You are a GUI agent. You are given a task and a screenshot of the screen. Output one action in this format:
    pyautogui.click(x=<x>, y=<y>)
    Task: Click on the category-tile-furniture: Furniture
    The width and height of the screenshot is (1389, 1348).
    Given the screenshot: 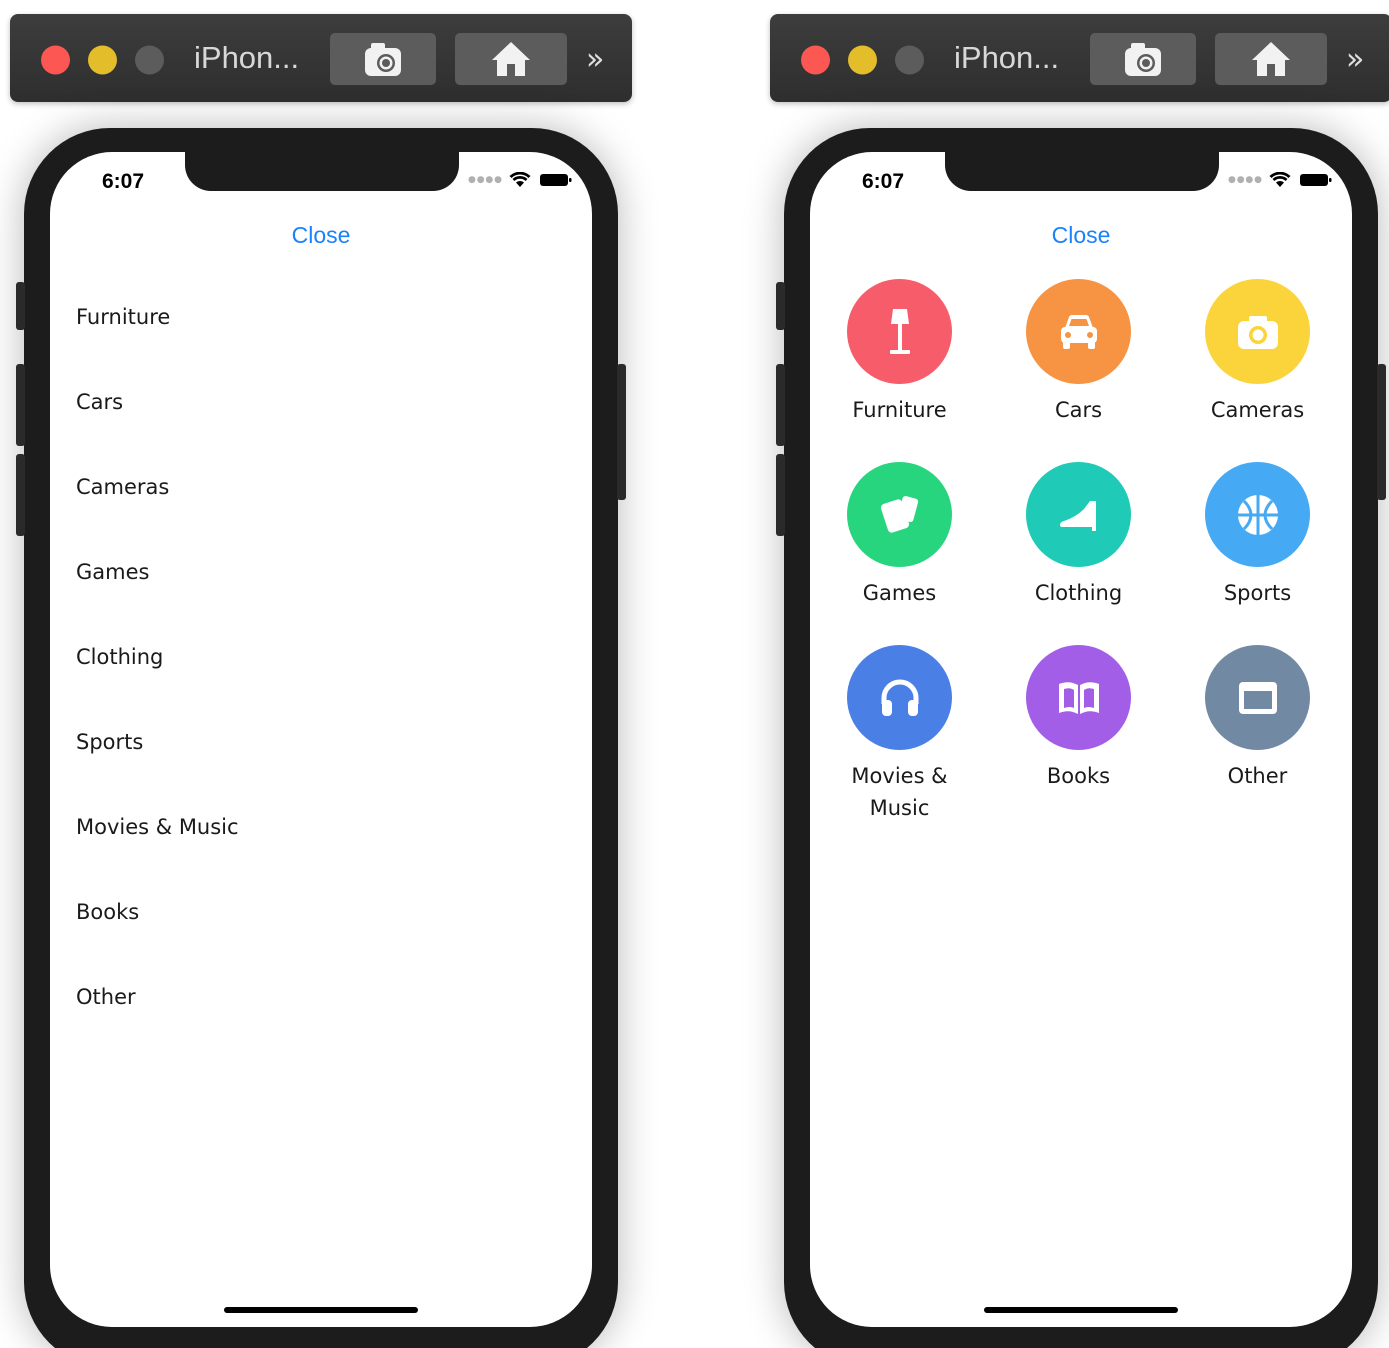 What is the action you would take?
    pyautogui.click(x=899, y=370)
    